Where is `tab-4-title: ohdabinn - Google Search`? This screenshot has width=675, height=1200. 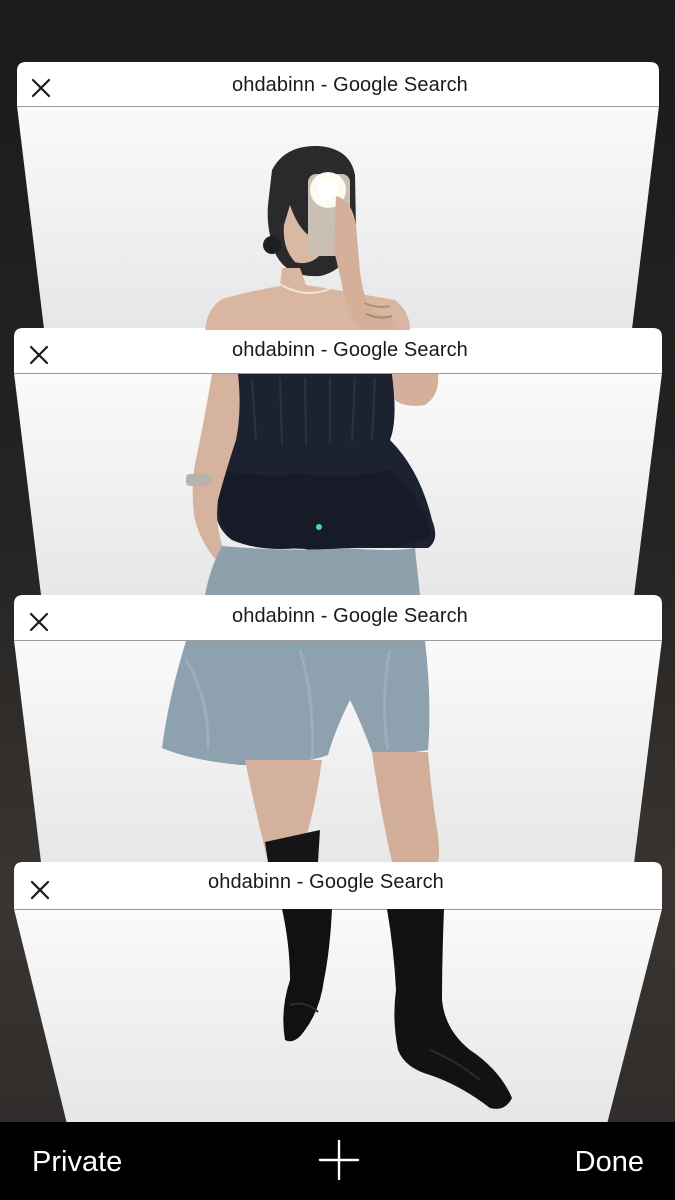 tab-4-title: ohdabinn - Google Search is located at coordinates (326, 882).